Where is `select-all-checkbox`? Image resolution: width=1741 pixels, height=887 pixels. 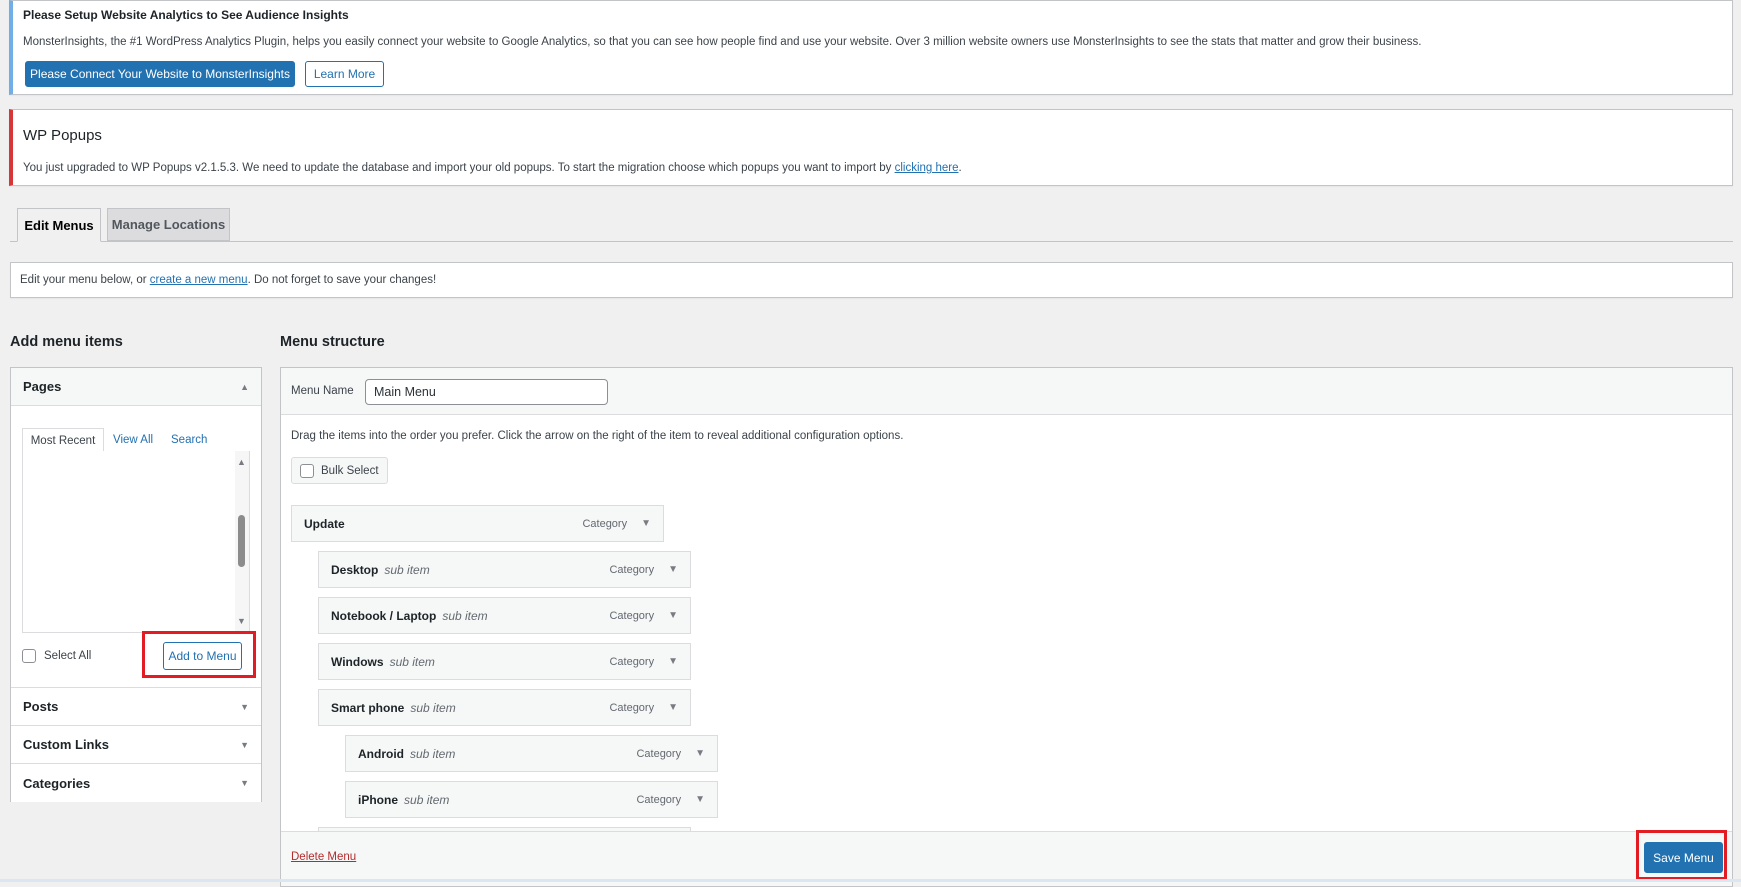 select-all-checkbox is located at coordinates (29, 656).